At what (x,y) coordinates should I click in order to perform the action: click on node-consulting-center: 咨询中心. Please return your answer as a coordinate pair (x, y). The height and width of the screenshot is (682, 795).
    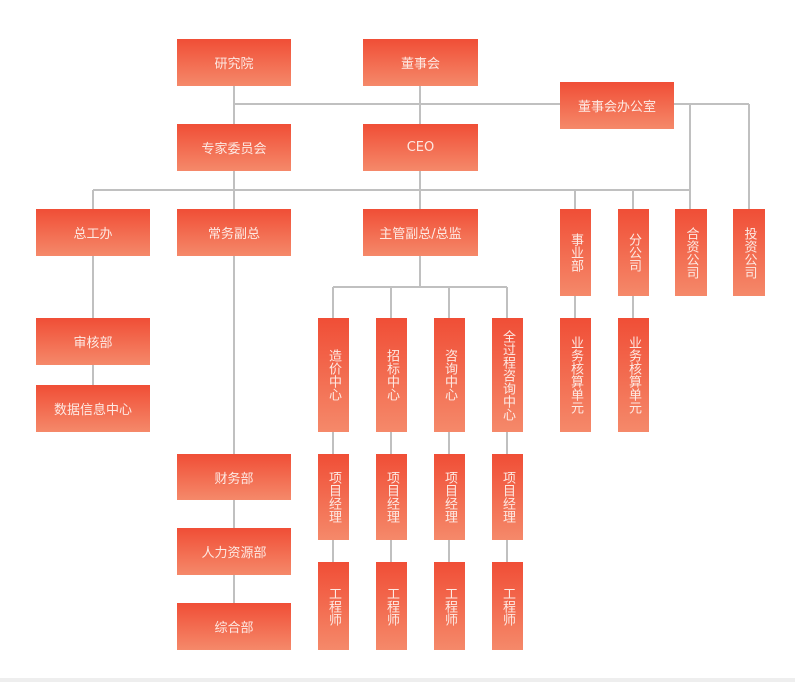
    Looking at the image, I should click on (449, 375).